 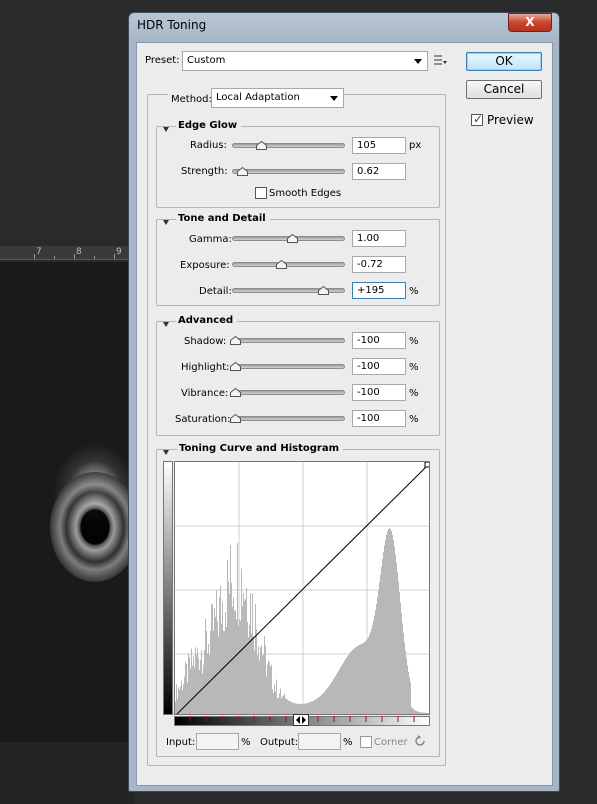 What do you see at coordinates (302, 588) in the screenshot?
I see `curve-graph` at bounding box center [302, 588].